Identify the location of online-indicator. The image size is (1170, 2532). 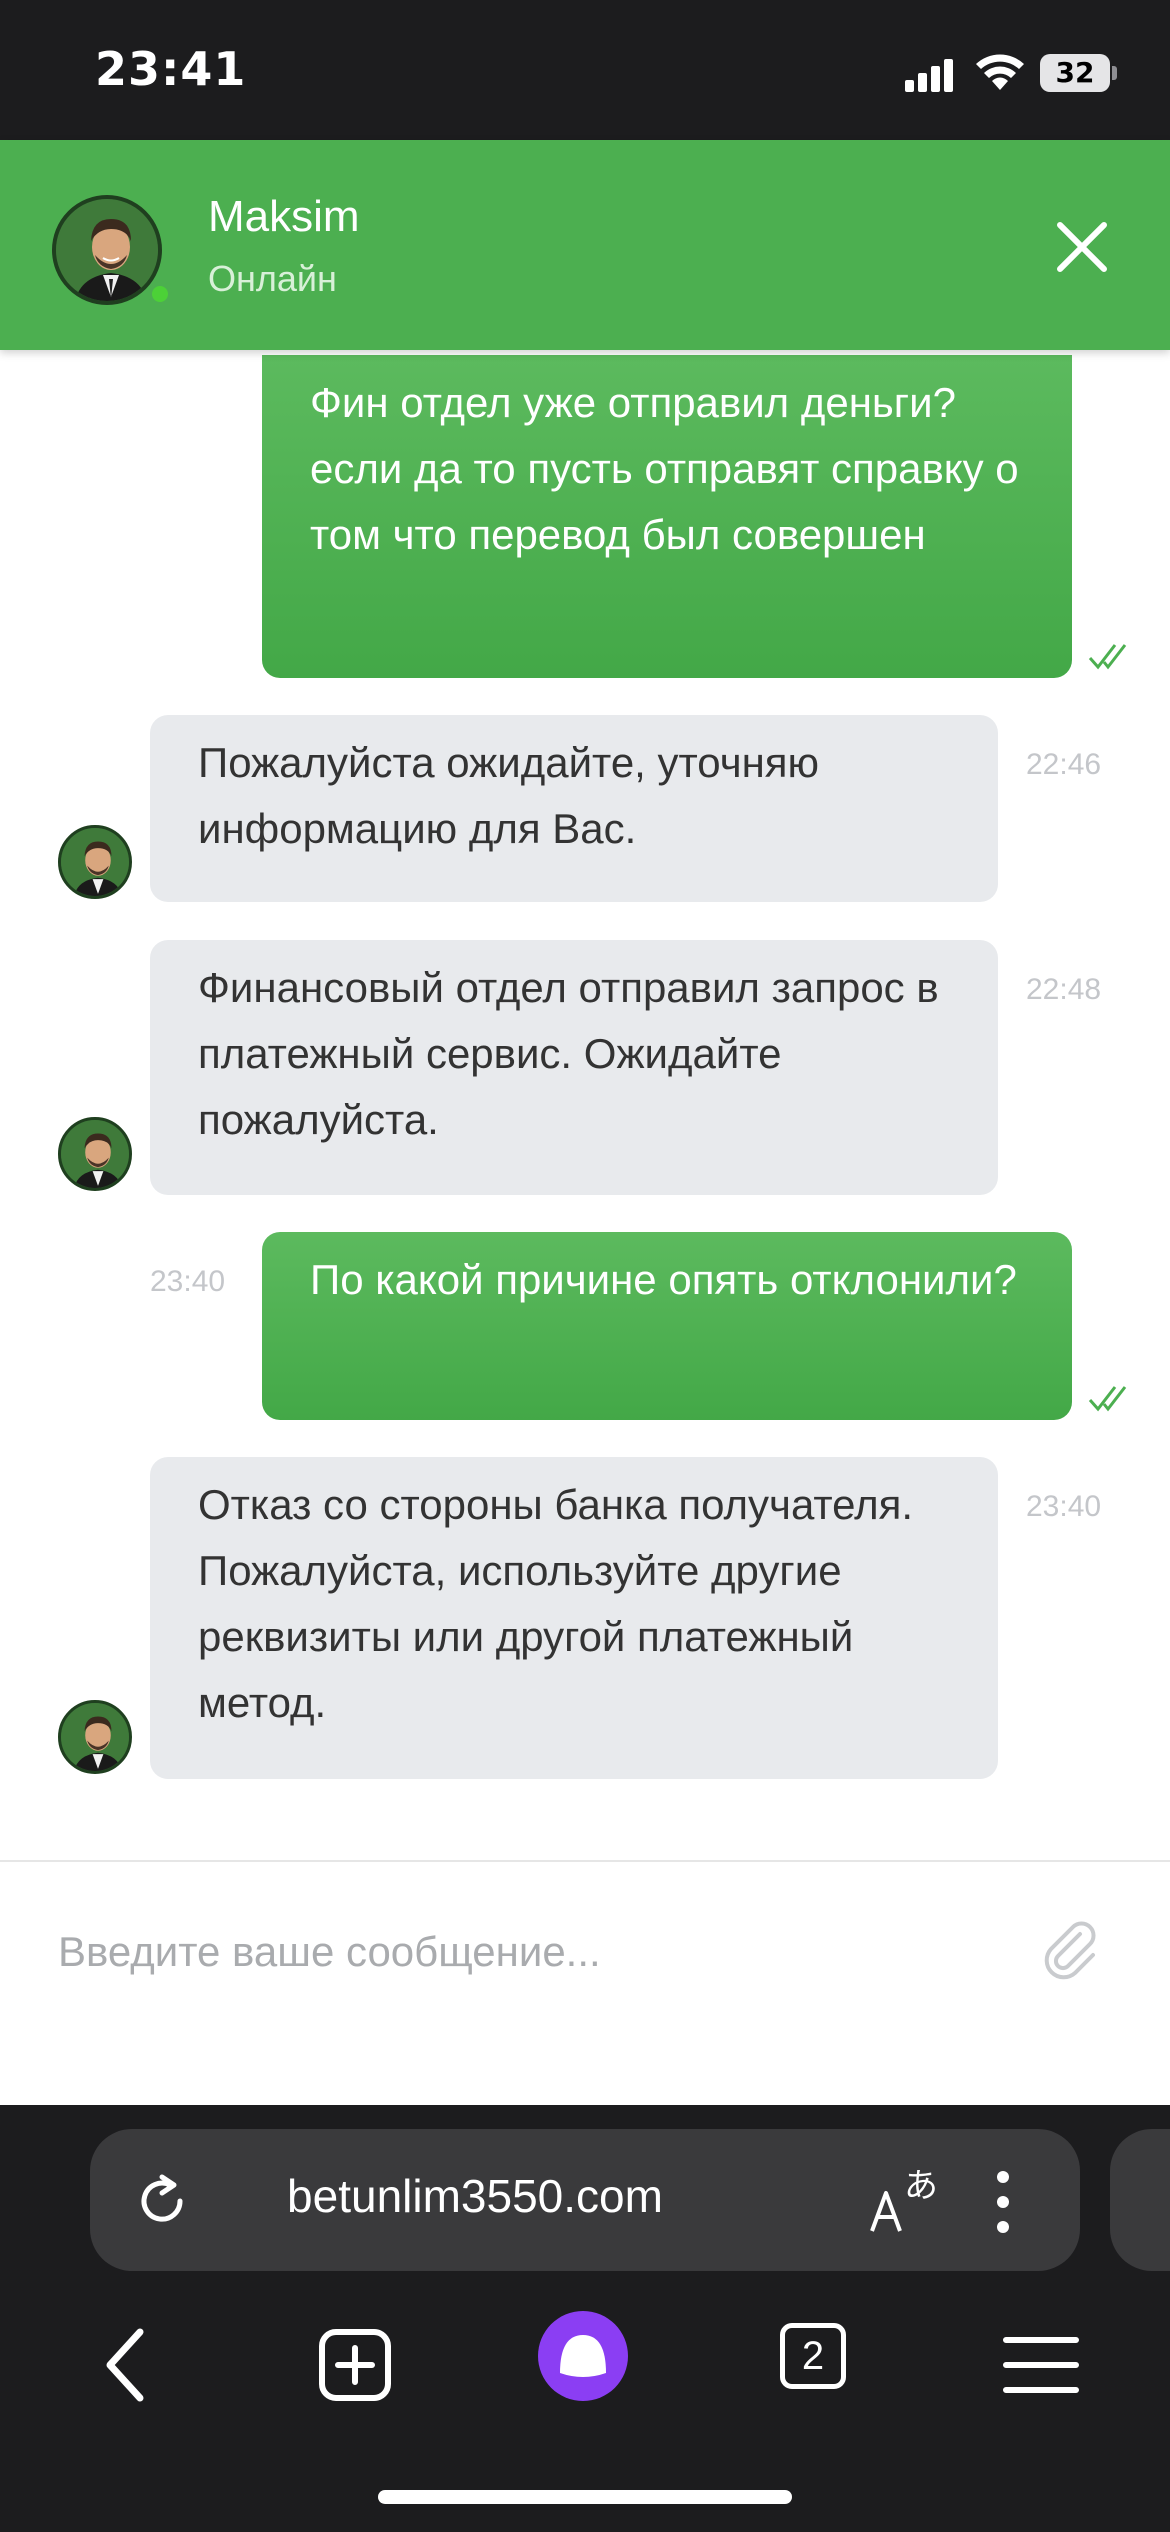
(160, 294).